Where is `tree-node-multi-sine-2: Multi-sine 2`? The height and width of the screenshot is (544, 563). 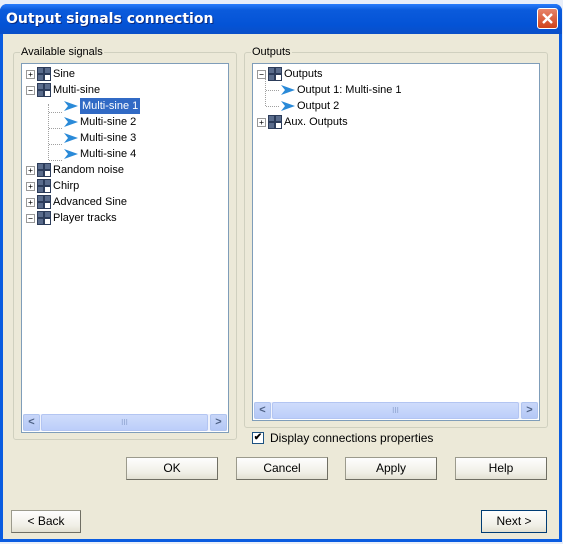
tree-node-multi-sine-2: Multi-sine 2 is located at coordinates (99, 122).